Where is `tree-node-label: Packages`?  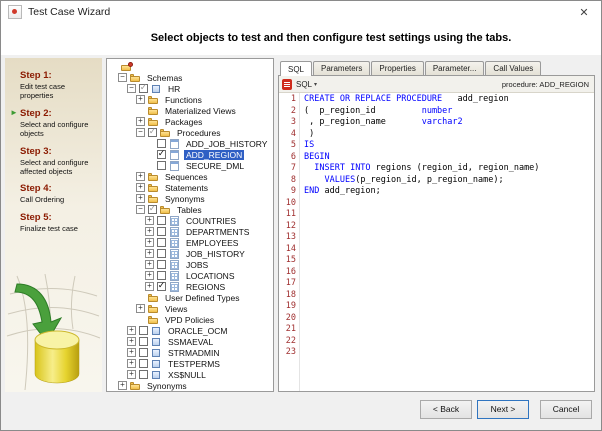 tree-node-label: Packages is located at coordinates (183, 122).